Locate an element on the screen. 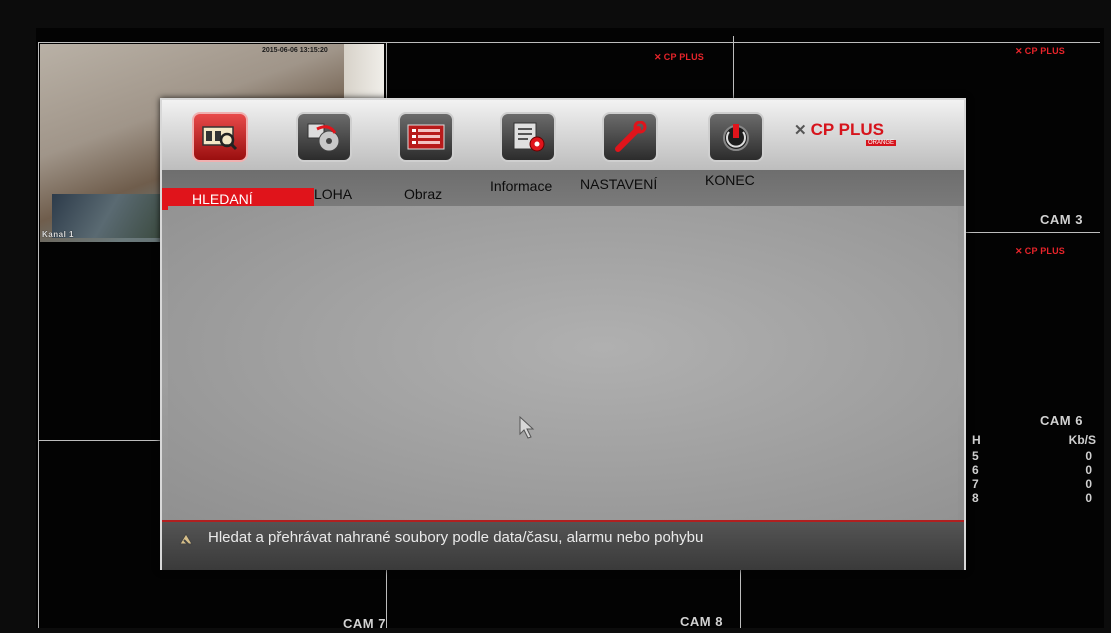 The image size is (1111, 633). stats-row: 60 is located at coordinates (1034, 470).